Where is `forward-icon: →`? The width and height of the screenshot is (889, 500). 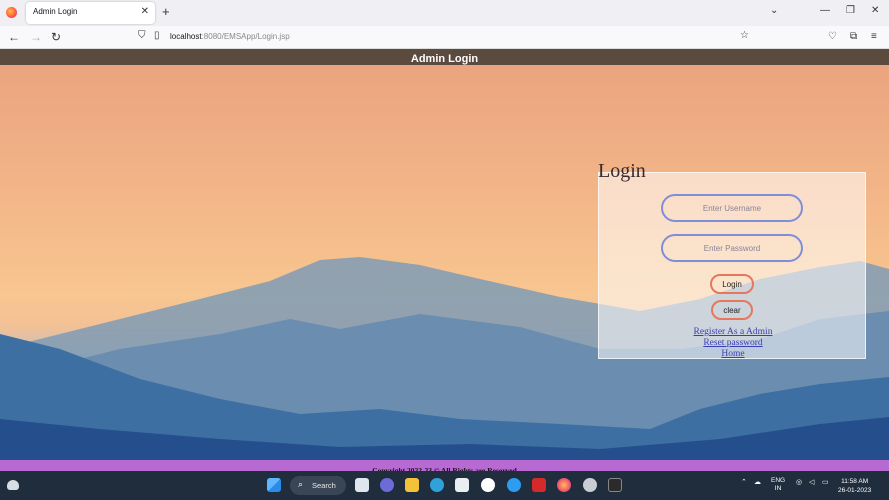 forward-icon: → is located at coordinates (36, 37).